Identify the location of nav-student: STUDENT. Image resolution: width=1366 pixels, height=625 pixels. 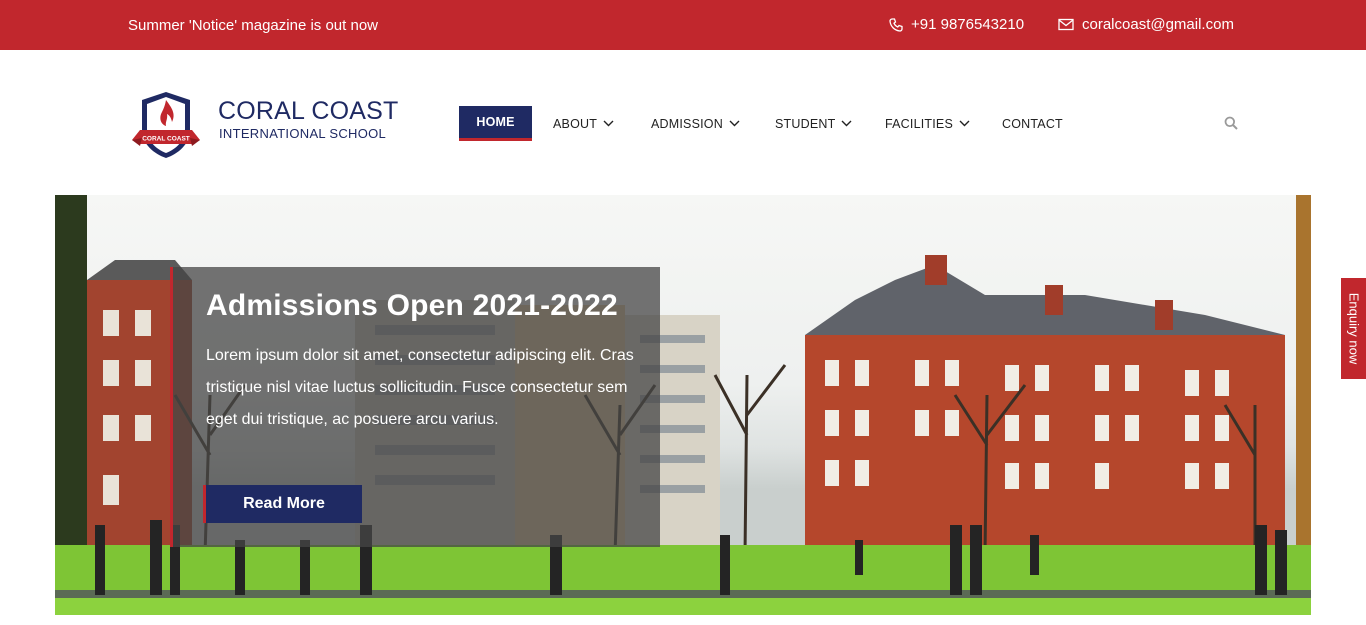
(813, 123).